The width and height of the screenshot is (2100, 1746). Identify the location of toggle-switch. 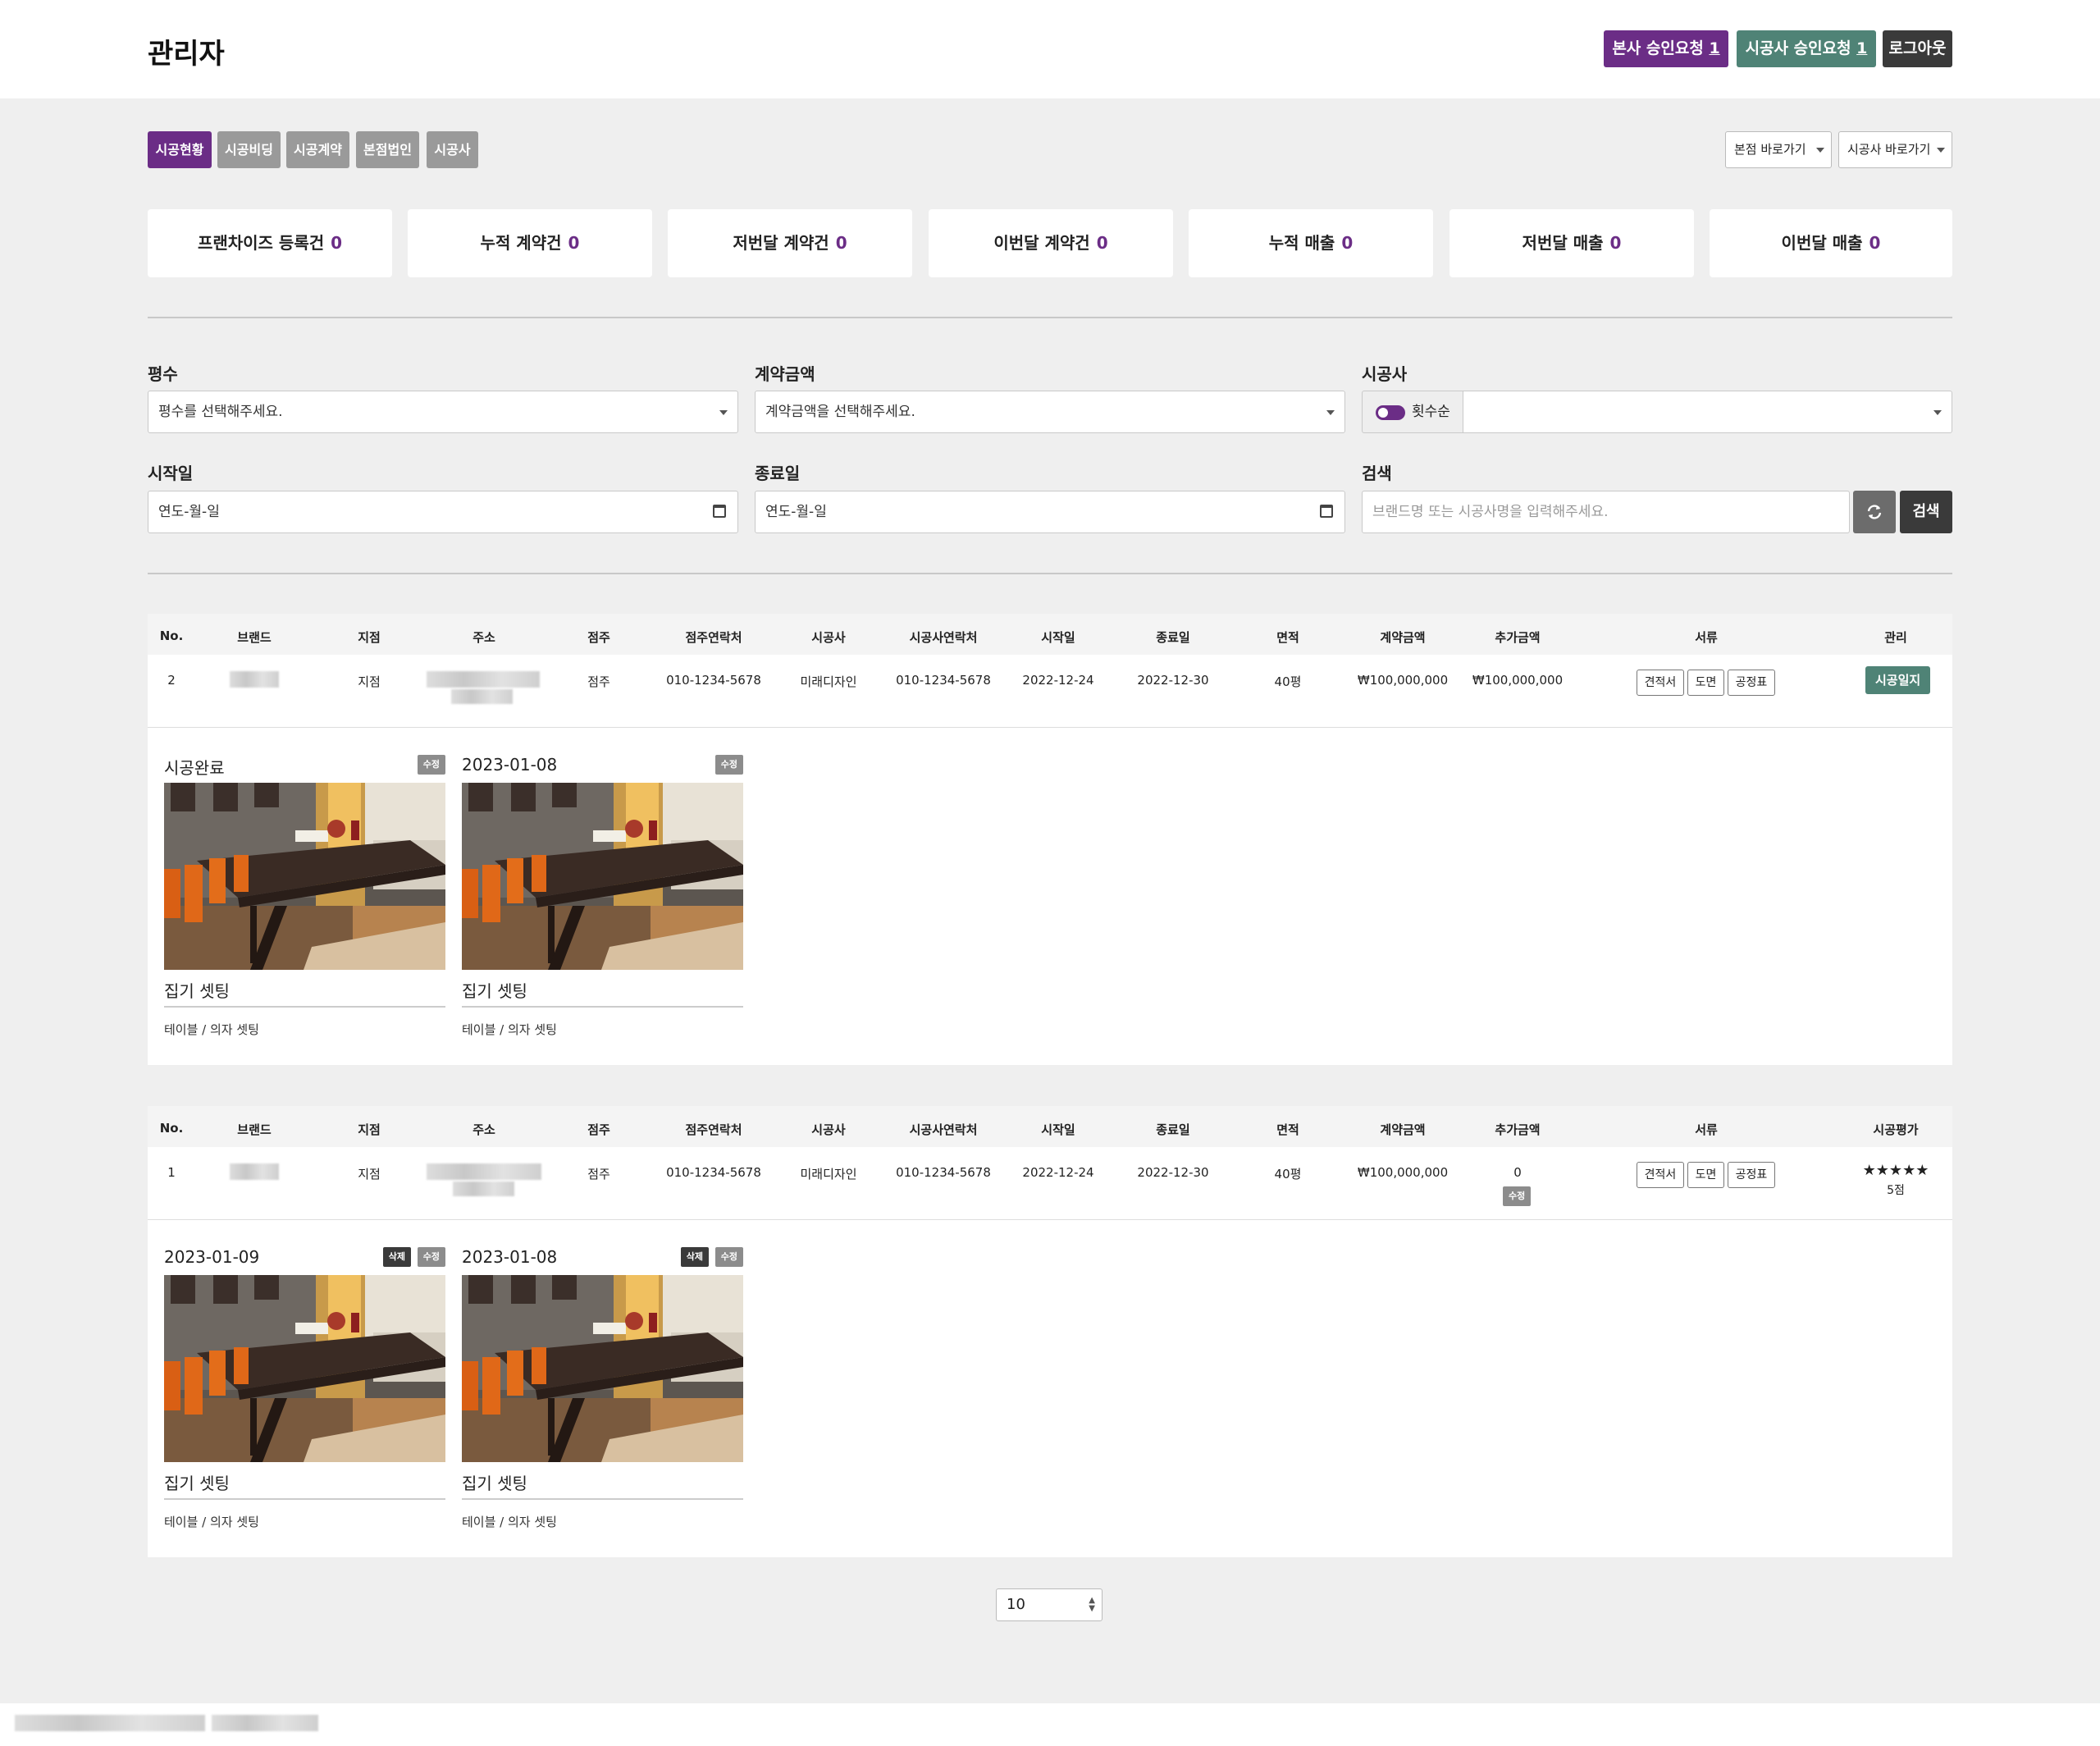
(1390, 413).